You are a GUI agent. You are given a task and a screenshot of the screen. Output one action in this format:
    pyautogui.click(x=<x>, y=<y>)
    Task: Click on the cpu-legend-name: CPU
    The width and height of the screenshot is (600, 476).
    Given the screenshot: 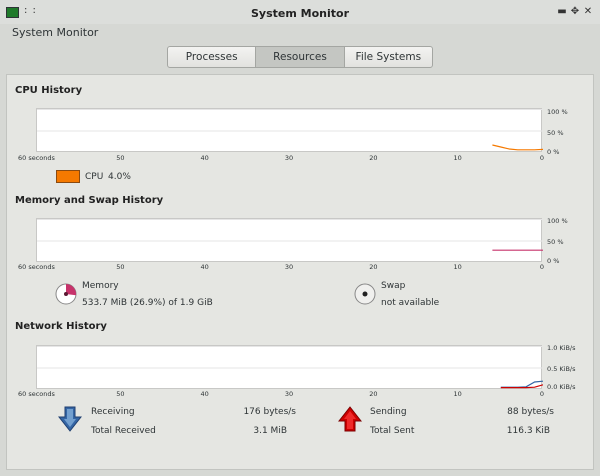 What is the action you would take?
    pyautogui.click(x=94, y=177)
    